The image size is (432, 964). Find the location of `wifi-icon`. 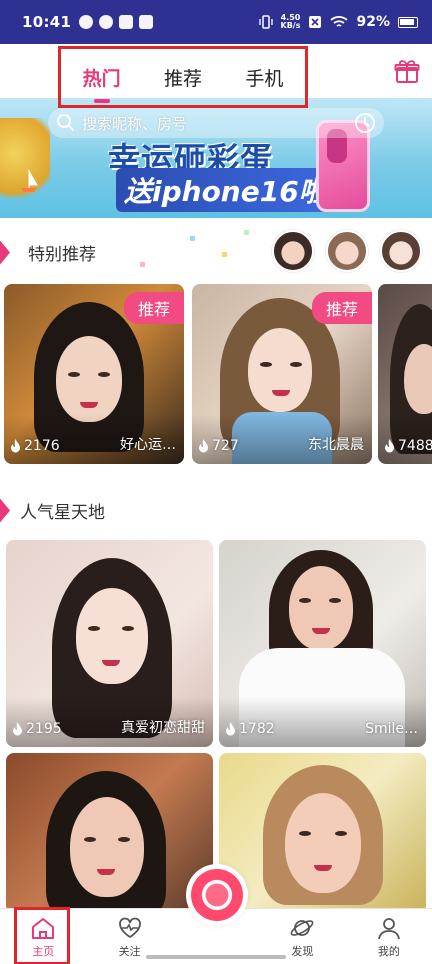

wifi-icon is located at coordinates (339, 21).